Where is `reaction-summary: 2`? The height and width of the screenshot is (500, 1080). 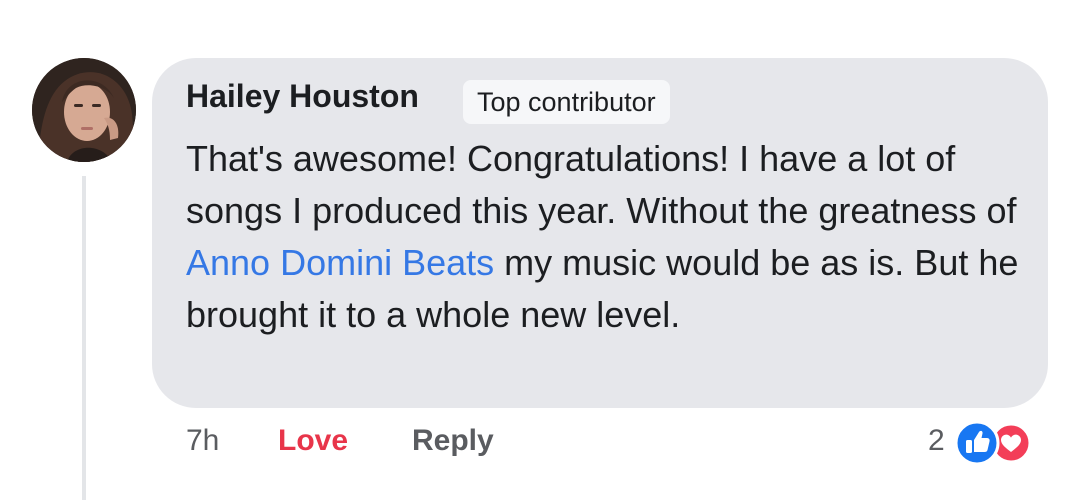 reaction-summary: 2 is located at coordinates (993, 443).